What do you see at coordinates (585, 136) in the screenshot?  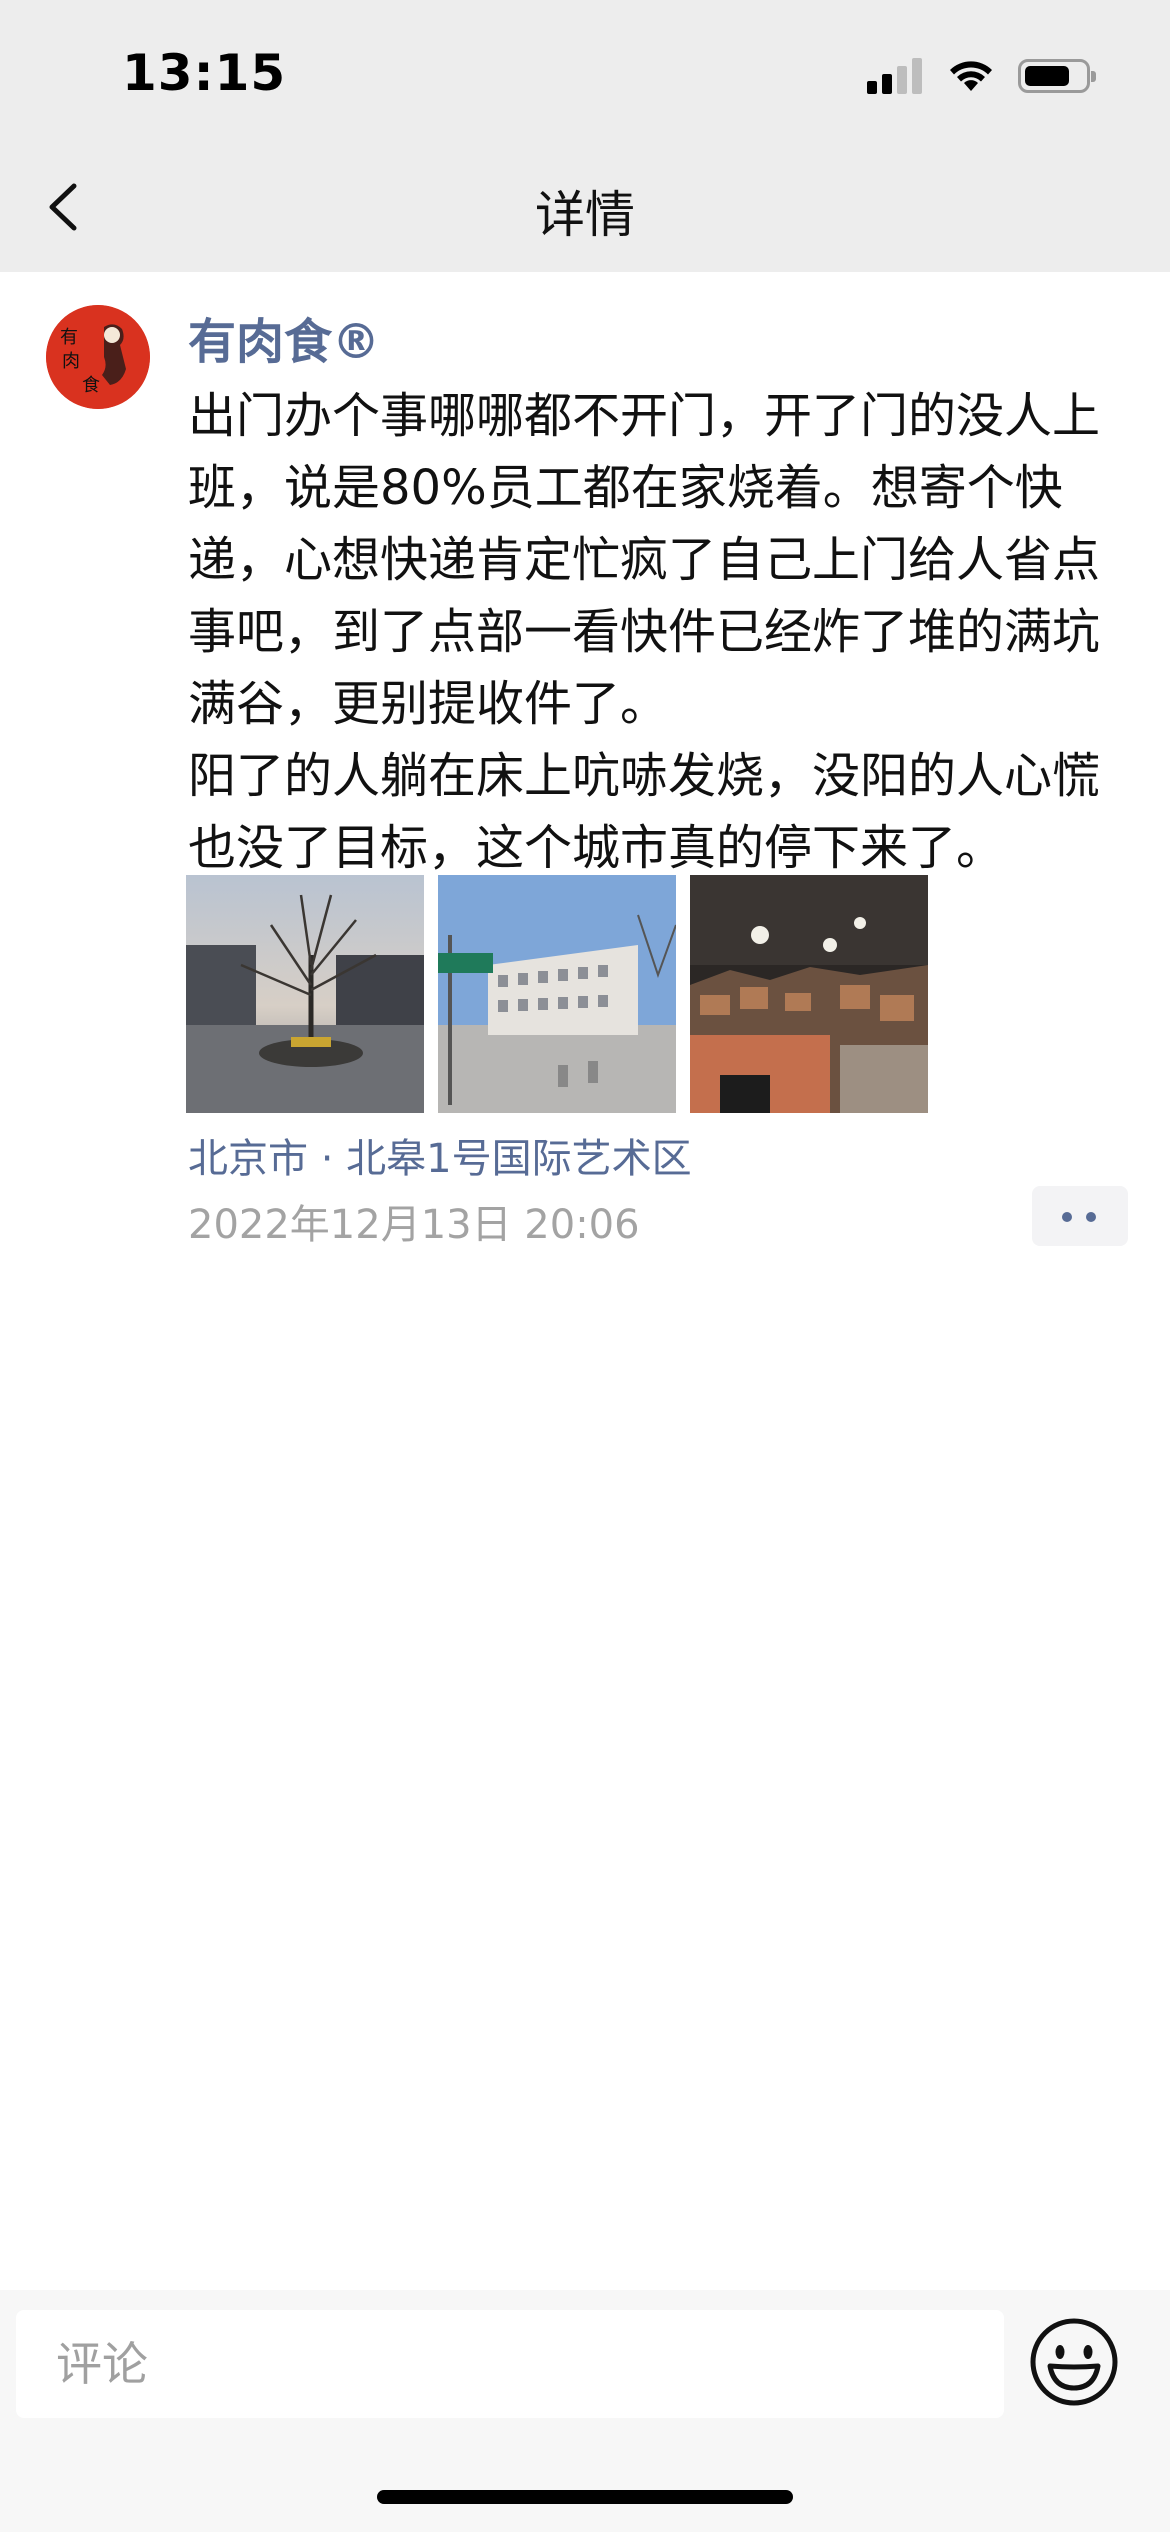 I see `top-bar: 13:15 详情` at bounding box center [585, 136].